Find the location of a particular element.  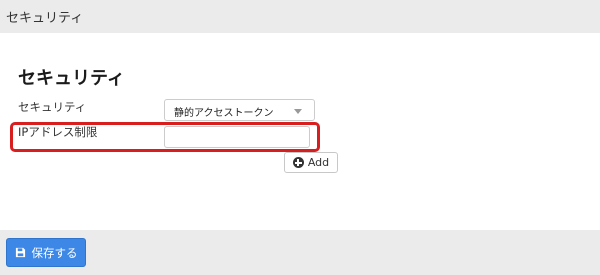

caret-down-icon is located at coordinates (298, 111).